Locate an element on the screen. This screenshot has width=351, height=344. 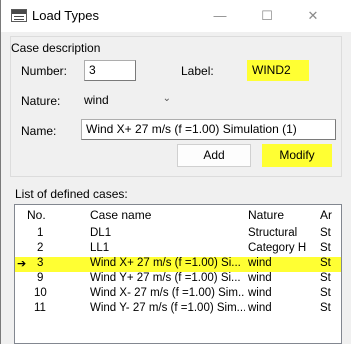
table-row: 2 LL1 Category H St is located at coordinates (178, 249).